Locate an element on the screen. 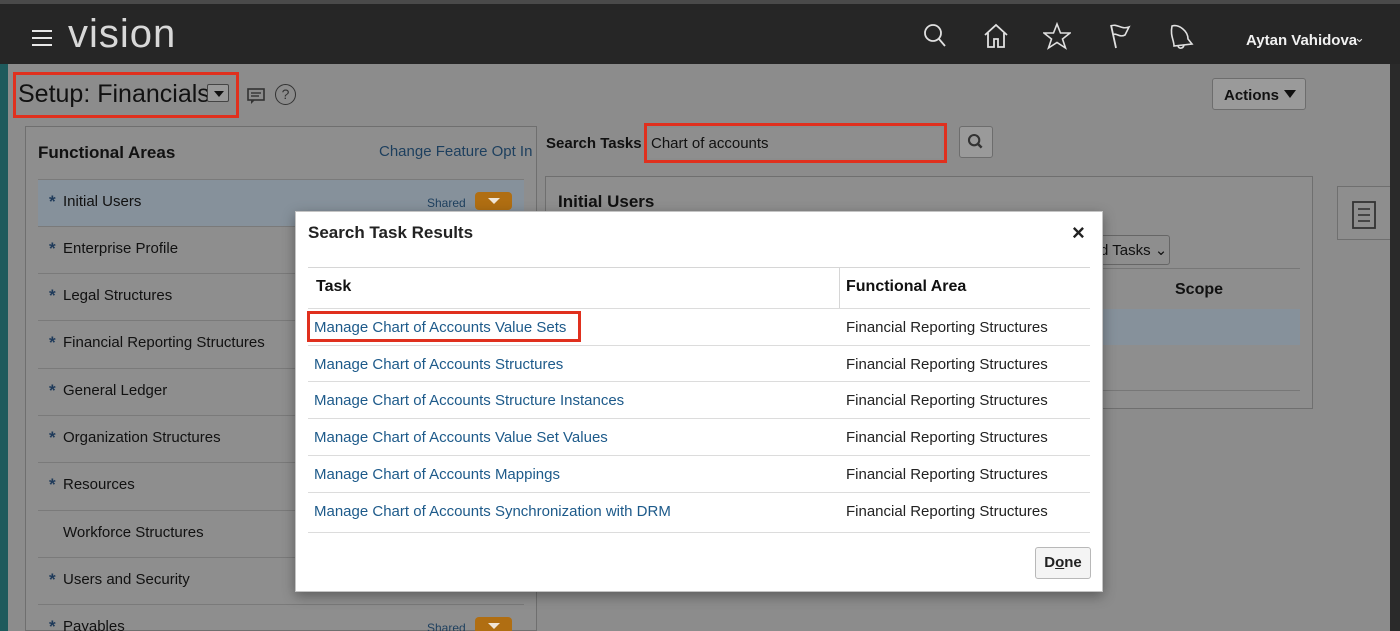 Image resolution: width=1400 pixels, height=631 pixels. document-icon is located at coordinates (1364, 215).